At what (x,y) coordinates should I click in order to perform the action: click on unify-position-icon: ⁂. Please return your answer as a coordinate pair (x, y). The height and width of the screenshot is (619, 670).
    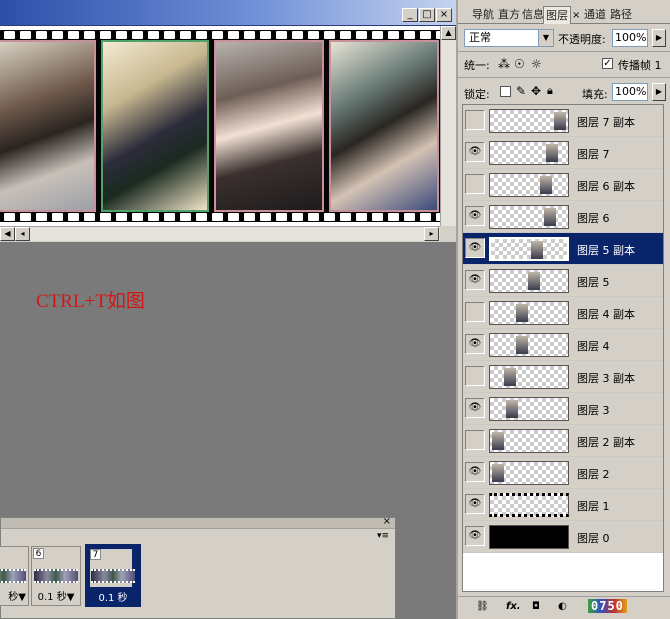
    Looking at the image, I should click on (504, 64).